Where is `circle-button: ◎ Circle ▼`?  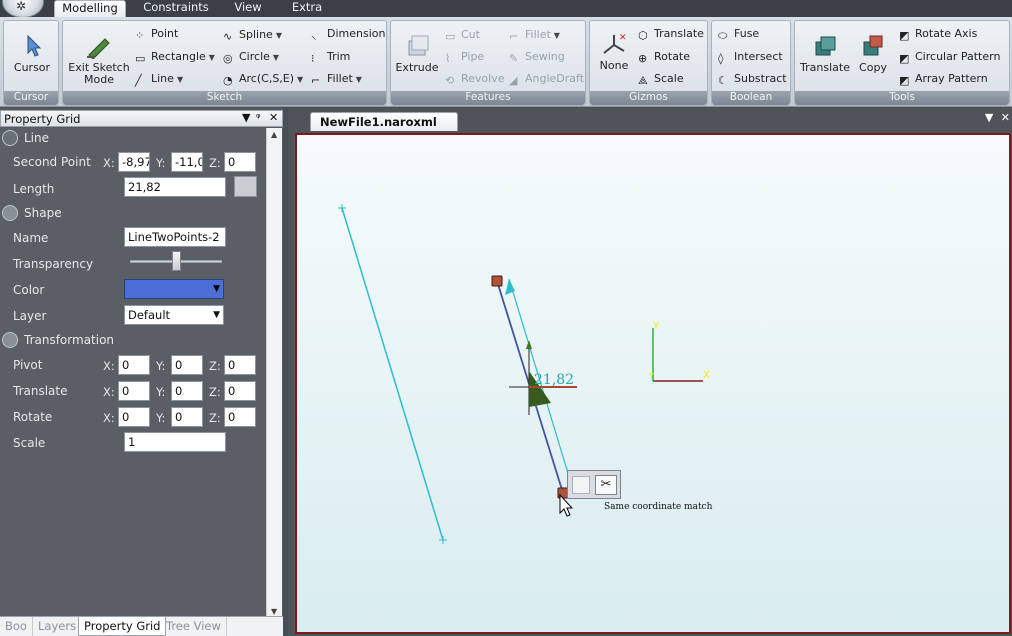 circle-button: ◎ Circle ▼ is located at coordinates (251, 57).